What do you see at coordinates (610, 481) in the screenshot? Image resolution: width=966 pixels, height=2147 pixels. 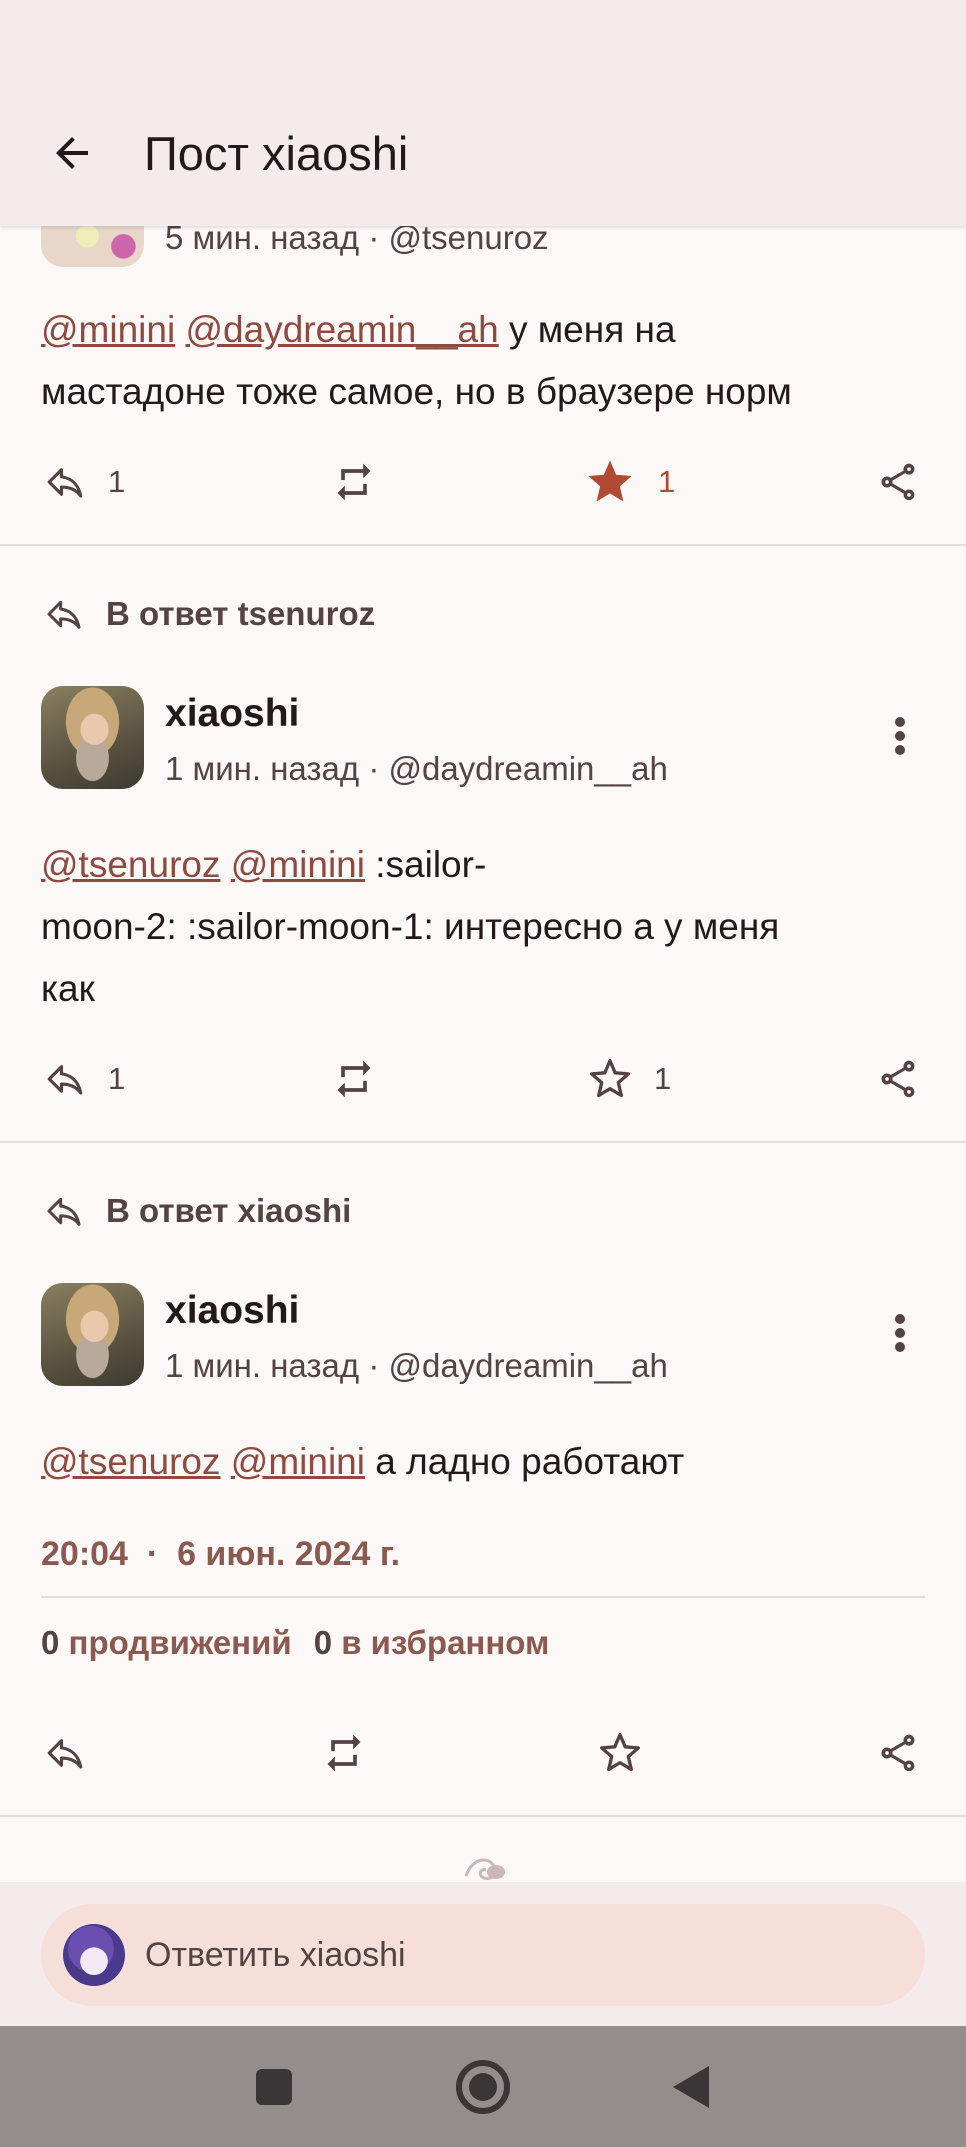 I see `star-filled-icon` at bounding box center [610, 481].